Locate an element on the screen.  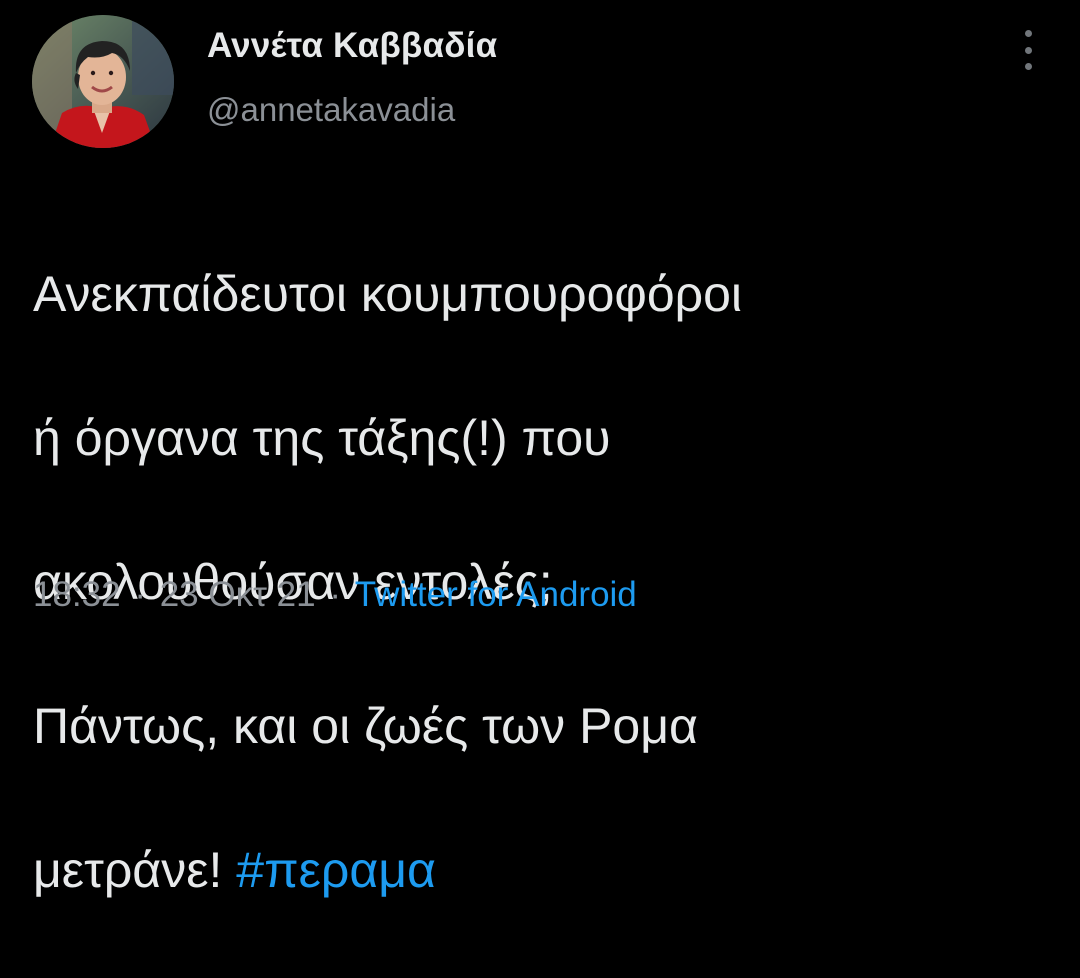
more-options-button is located at coordinates (1028, 50).